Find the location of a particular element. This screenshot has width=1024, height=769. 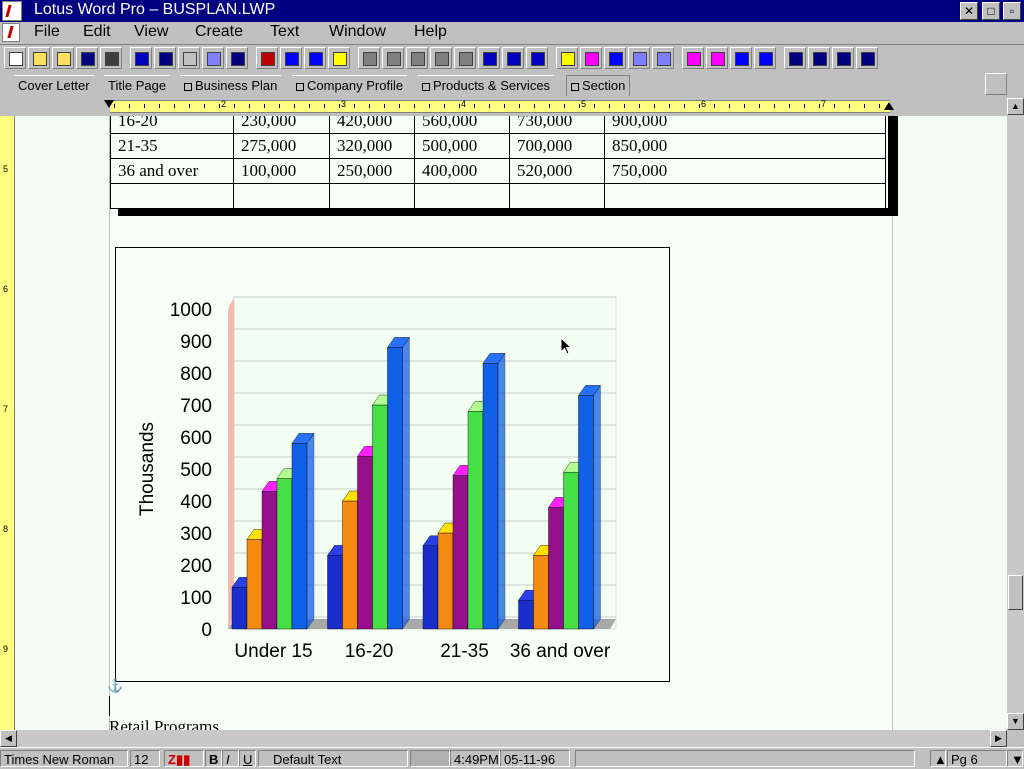

link-icon is located at coordinates (639, 58).